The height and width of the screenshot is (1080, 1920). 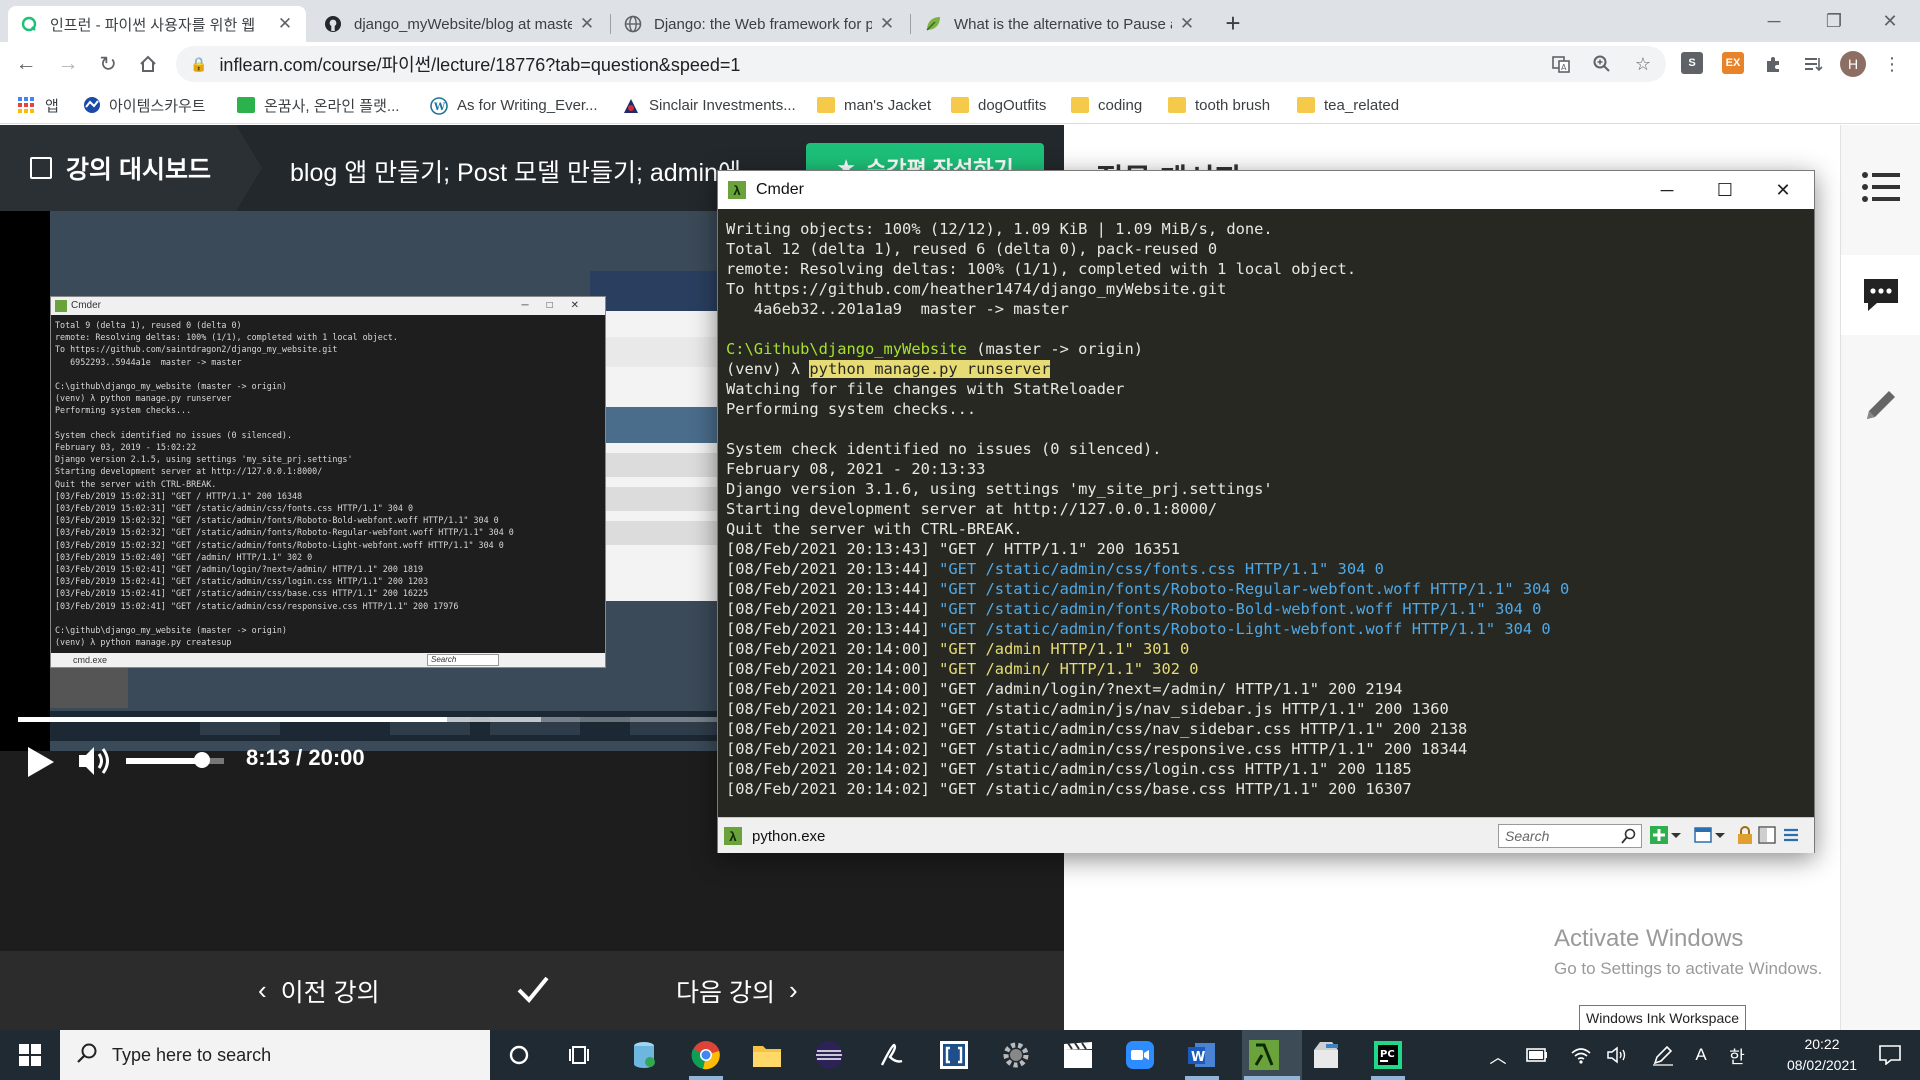 I want to click on cmder-close-icon: ✕, so click(x=1783, y=190).